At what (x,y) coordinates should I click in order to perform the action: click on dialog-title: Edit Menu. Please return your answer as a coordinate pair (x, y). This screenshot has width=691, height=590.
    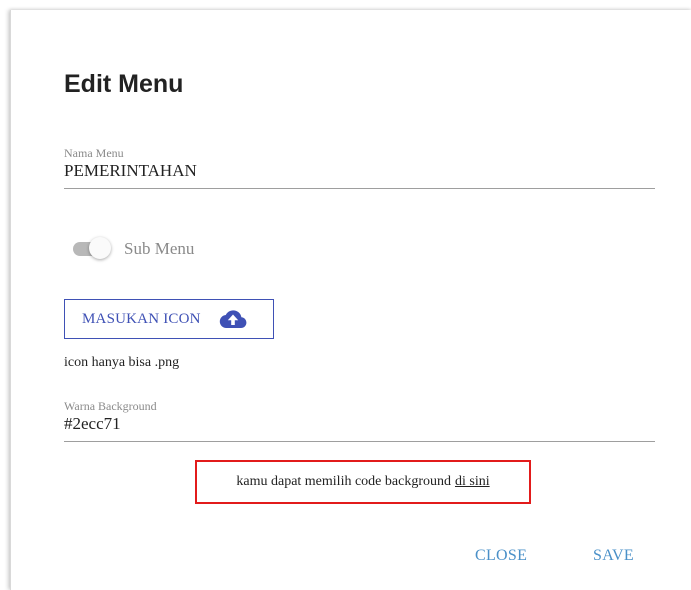
    Looking at the image, I should click on (124, 84).